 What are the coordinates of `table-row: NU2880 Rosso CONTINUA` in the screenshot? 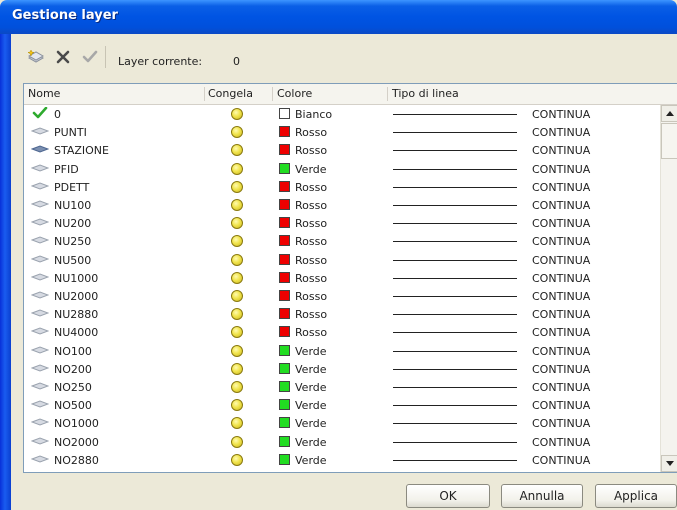 It's located at (342, 314).